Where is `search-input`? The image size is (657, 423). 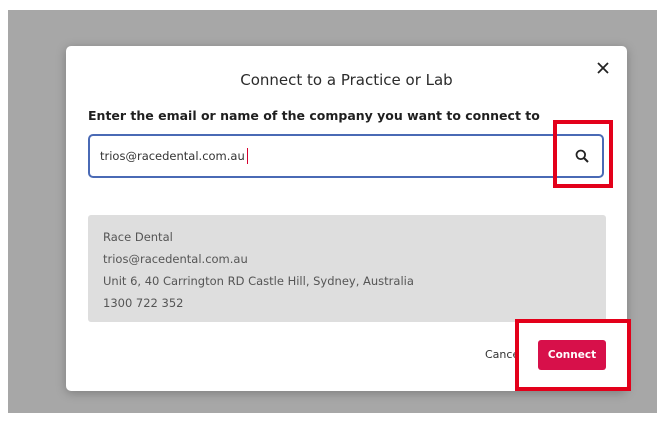 search-input is located at coordinates (320, 156).